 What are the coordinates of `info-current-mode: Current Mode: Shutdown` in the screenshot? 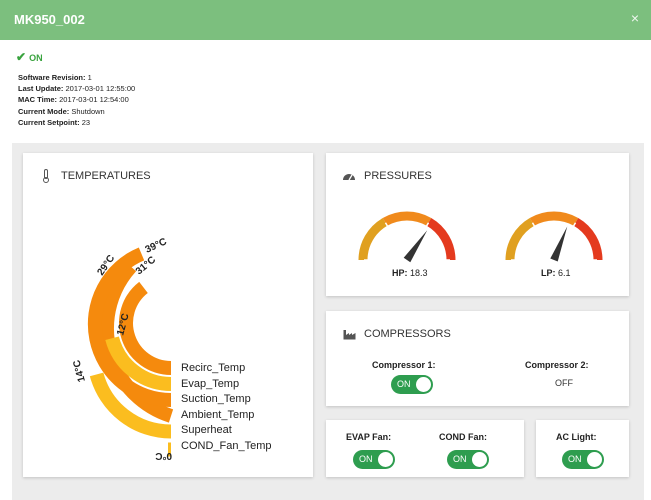 It's located at (61, 111).